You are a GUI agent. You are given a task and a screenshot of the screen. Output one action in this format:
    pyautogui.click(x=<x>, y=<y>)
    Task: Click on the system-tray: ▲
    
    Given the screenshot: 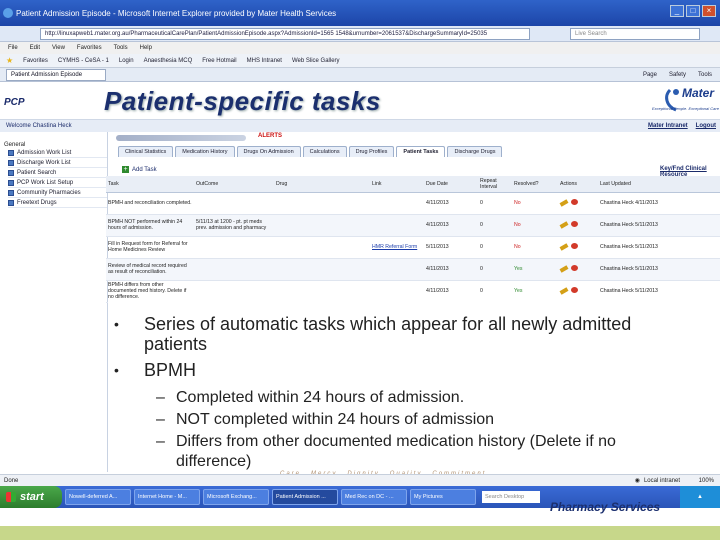 What is the action you would take?
    pyautogui.click(x=700, y=497)
    